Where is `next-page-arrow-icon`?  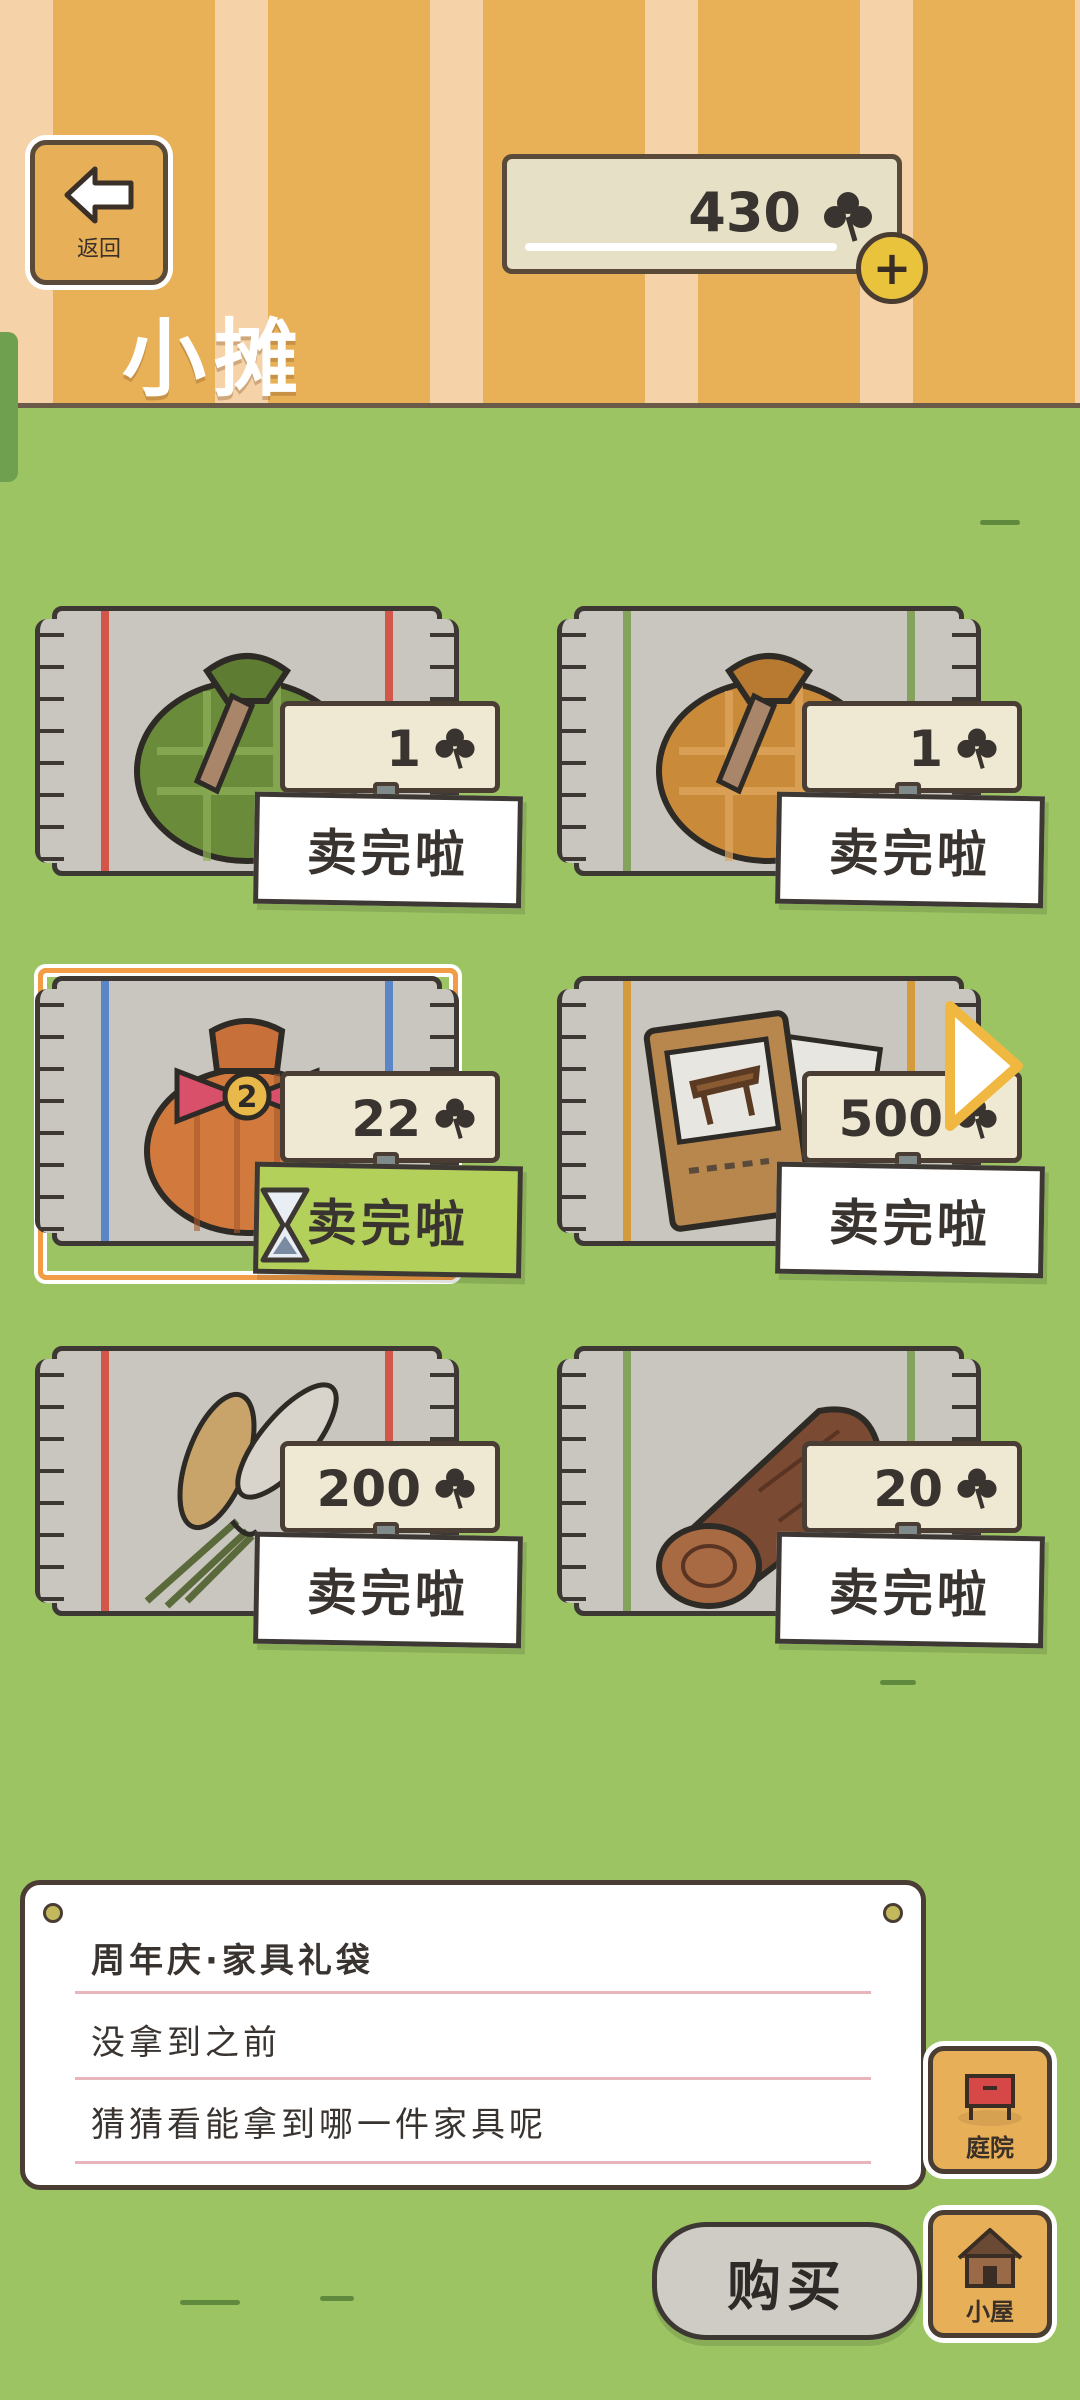
next-page-arrow-icon is located at coordinates (983, 1066).